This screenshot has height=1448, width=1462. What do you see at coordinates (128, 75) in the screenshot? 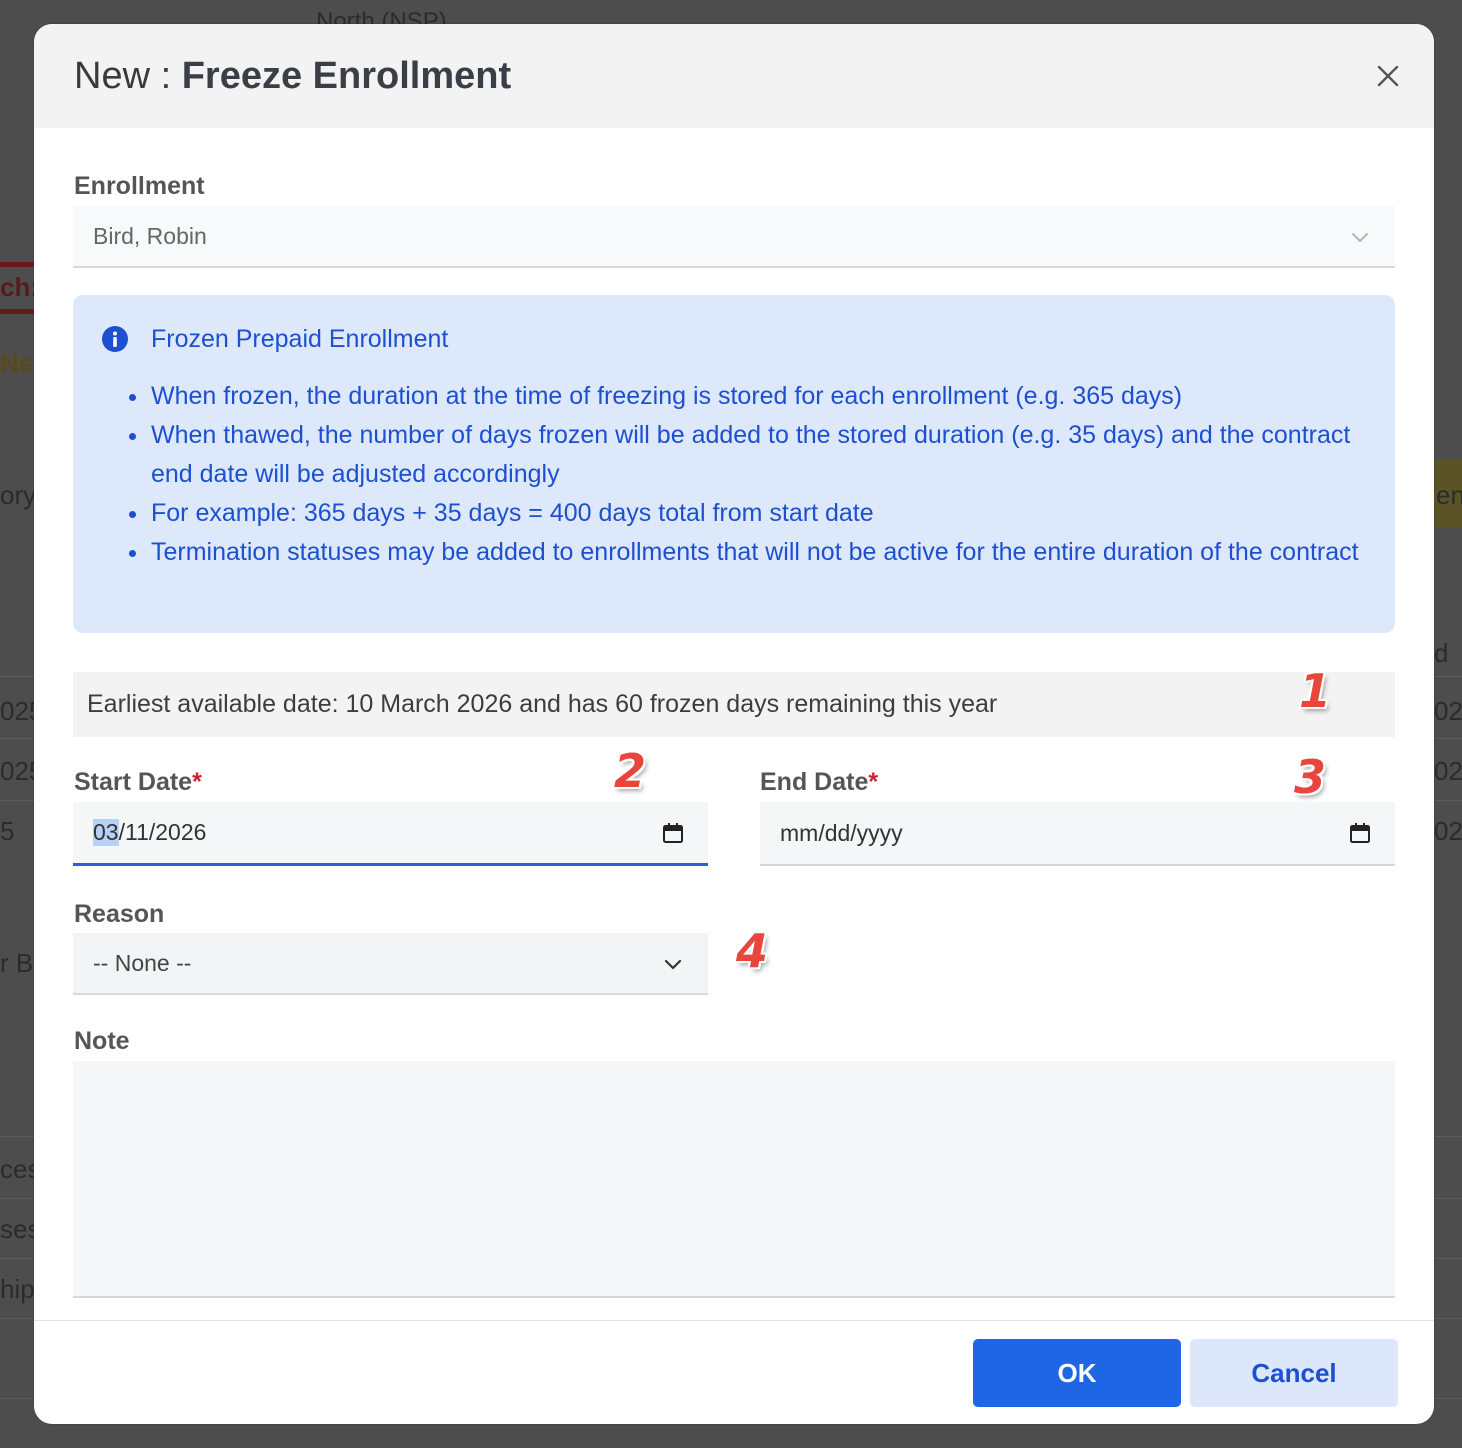
I see `modal-title-prefix: New :` at bounding box center [128, 75].